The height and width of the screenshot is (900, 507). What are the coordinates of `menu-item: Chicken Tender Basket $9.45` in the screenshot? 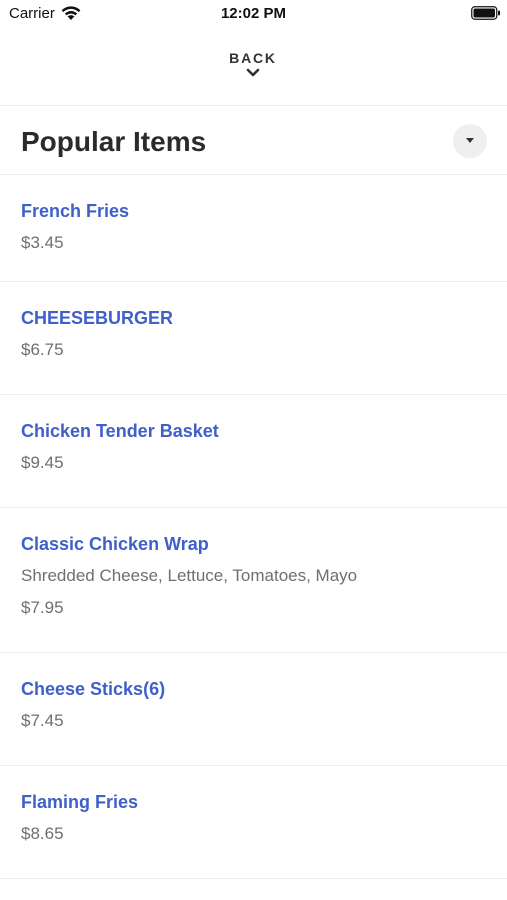 It's located at (253, 451).